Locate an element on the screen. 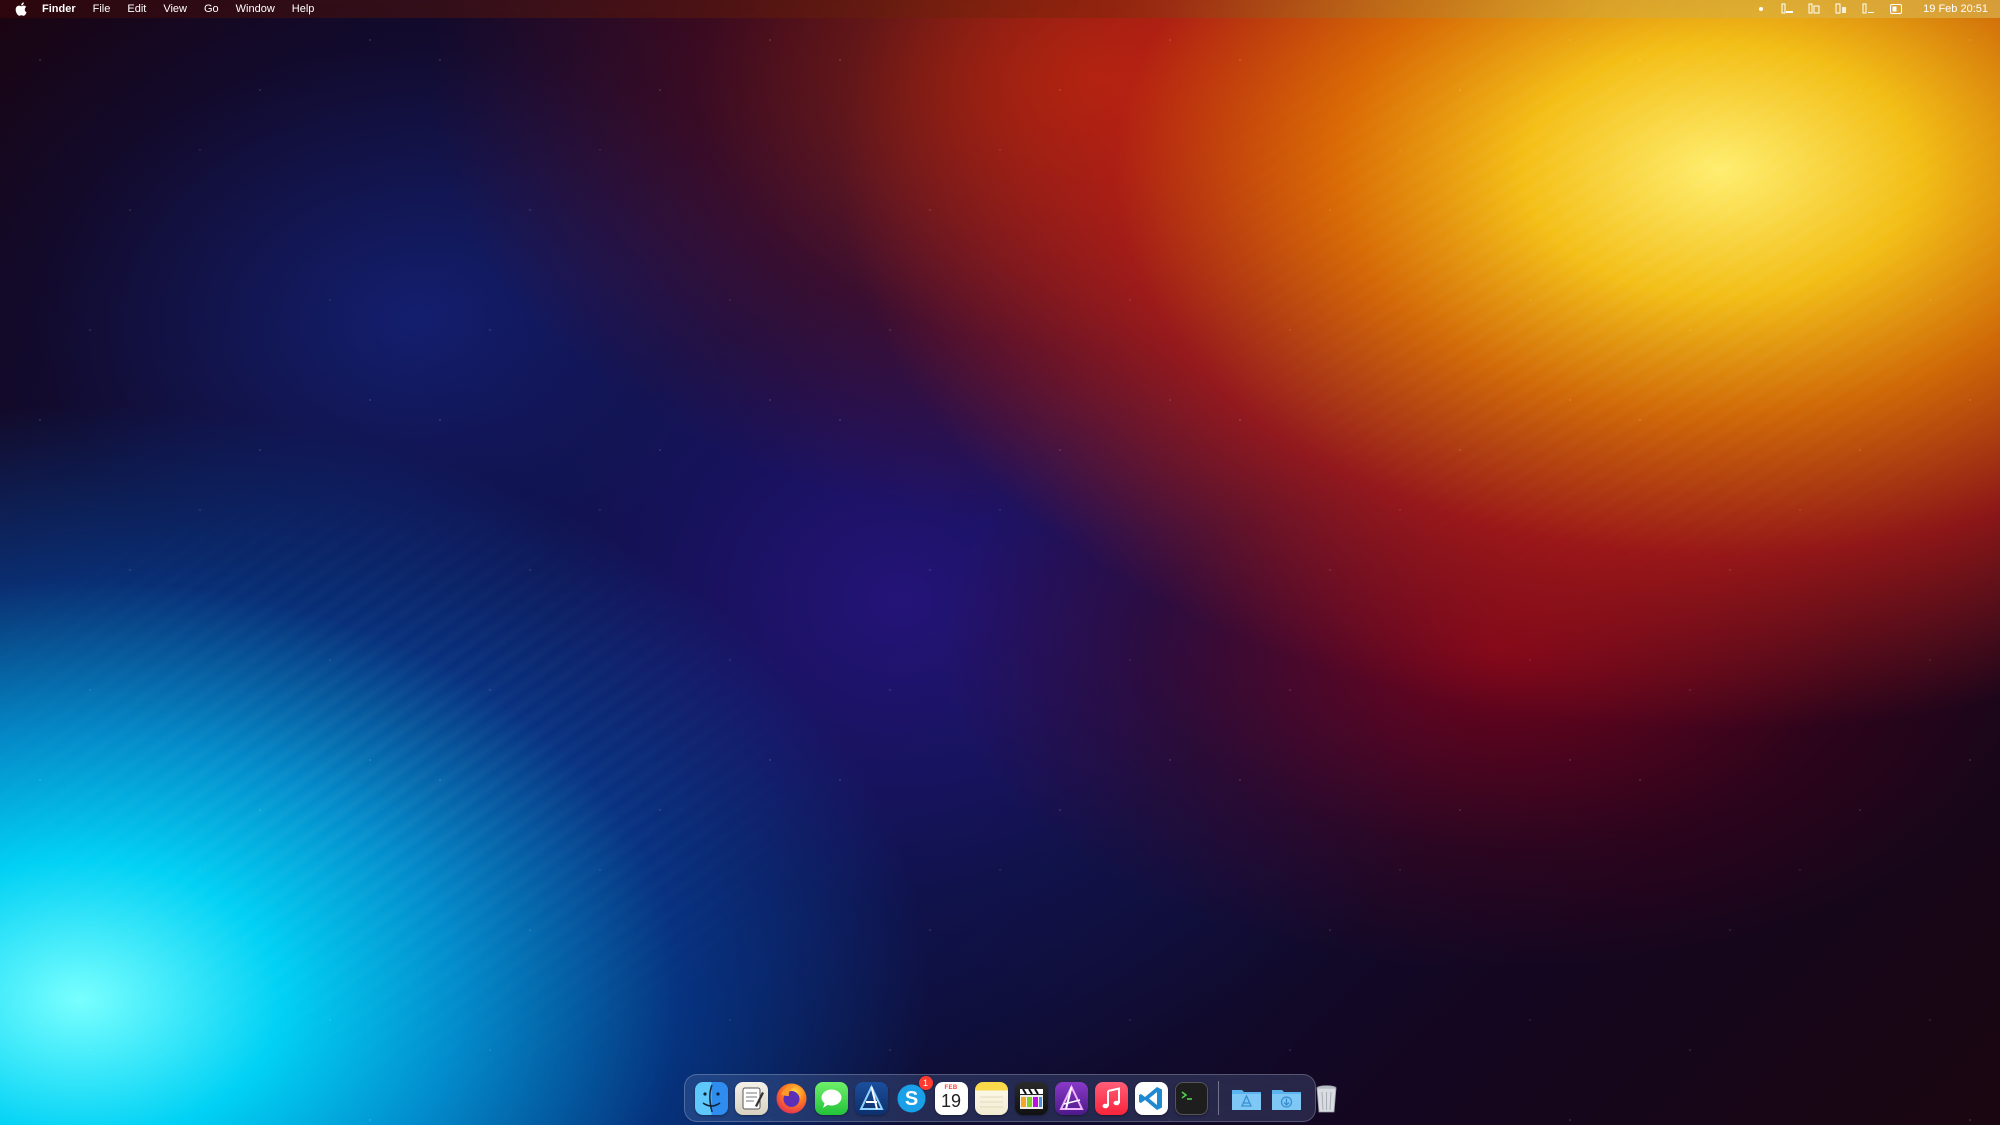 This screenshot has width=2000, height=1125. finder-icon is located at coordinates (711, 1098).